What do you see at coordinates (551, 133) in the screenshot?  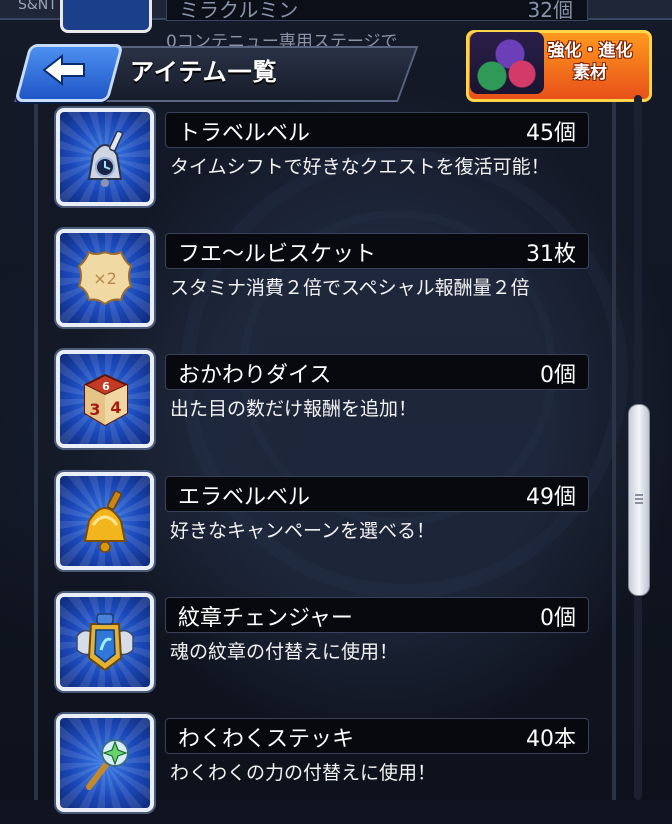 I see `item-count: 45個` at bounding box center [551, 133].